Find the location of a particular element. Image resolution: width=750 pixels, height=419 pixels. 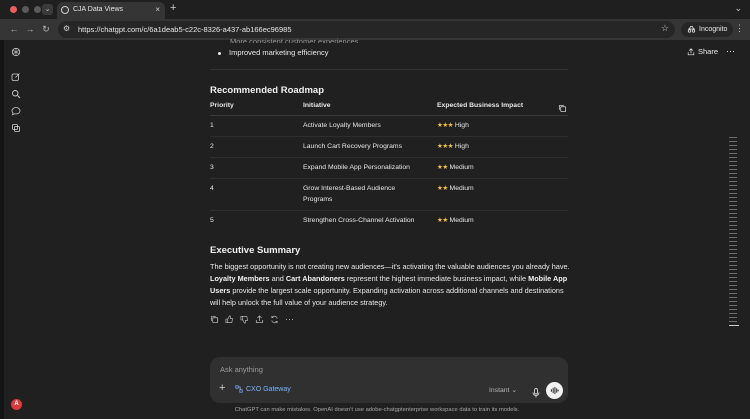

window-maximize-button is located at coordinates (37, 9).